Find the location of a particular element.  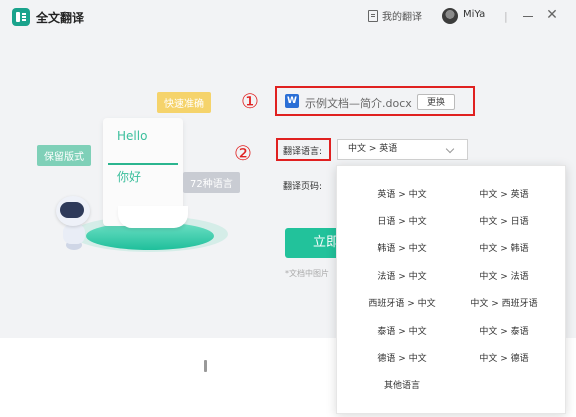

robot-body is located at coordinates (74, 234).